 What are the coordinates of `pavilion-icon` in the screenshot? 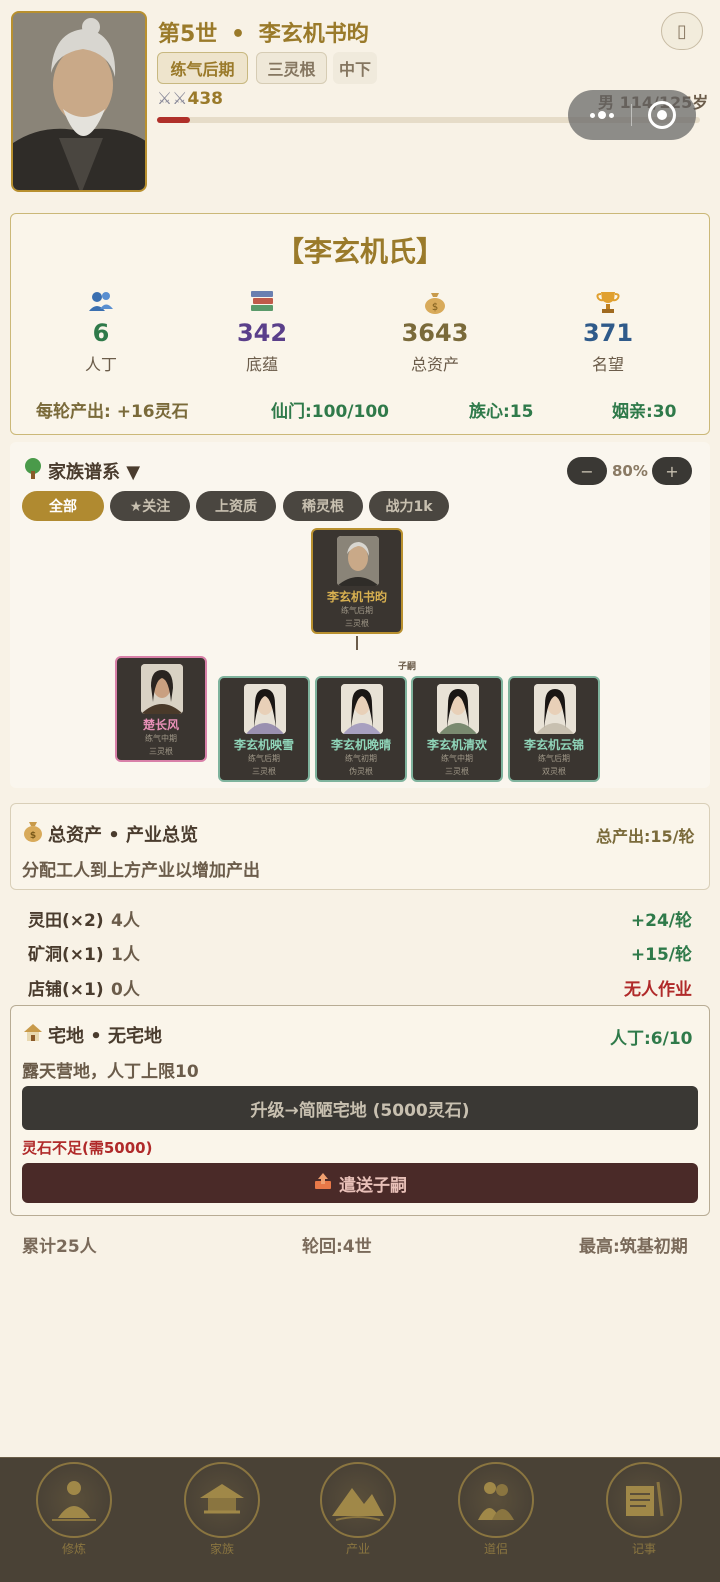 It's located at (222, 1500).